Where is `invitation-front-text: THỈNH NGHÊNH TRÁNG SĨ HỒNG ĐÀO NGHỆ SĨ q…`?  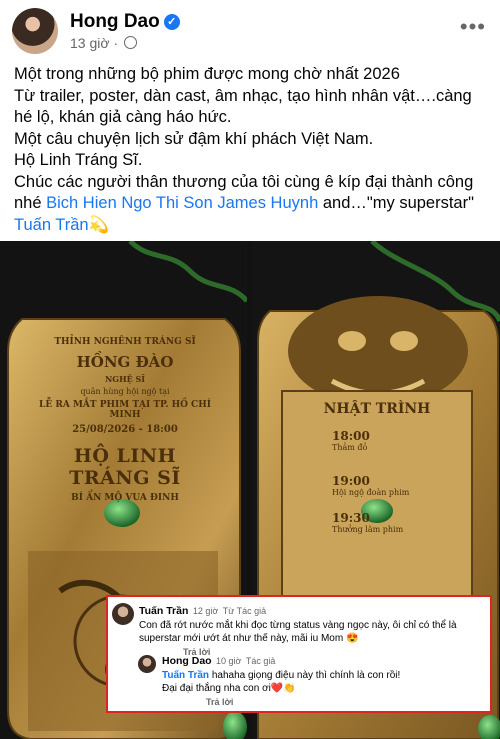
invitation-front-text: THỈNH NGHÊNH TRÁNG SĨ HỒNG ĐÀO NGHỆ SĨ q… is located at coordinates (125, 417).